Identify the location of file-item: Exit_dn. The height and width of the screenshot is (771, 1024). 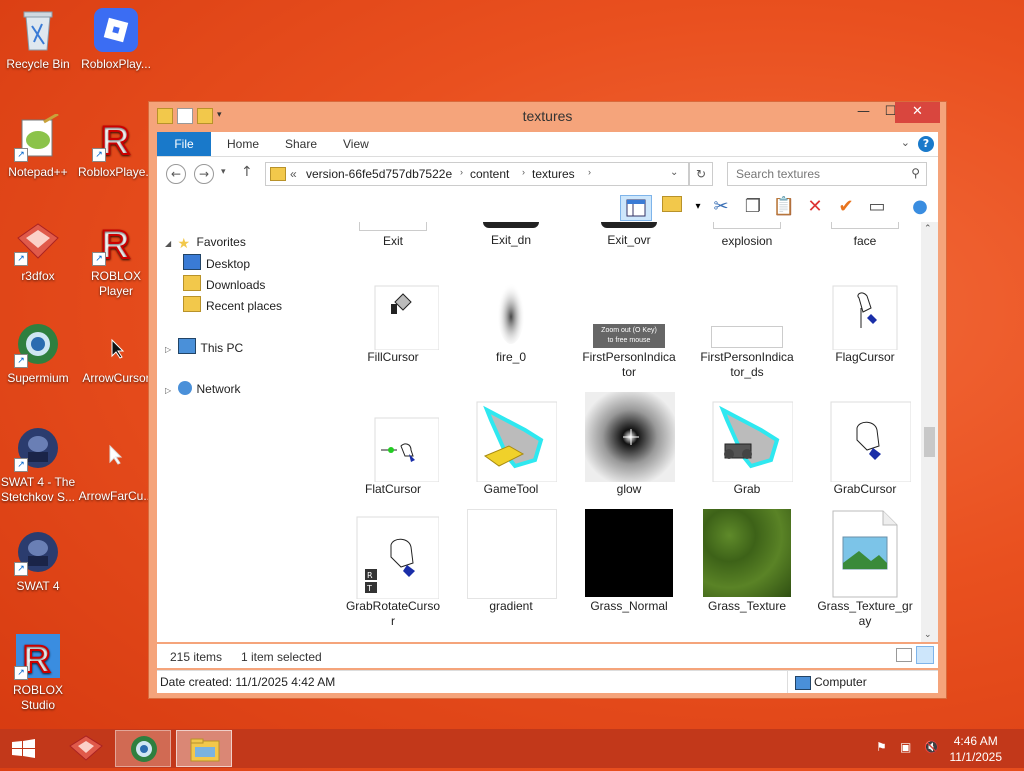
(511, 235).